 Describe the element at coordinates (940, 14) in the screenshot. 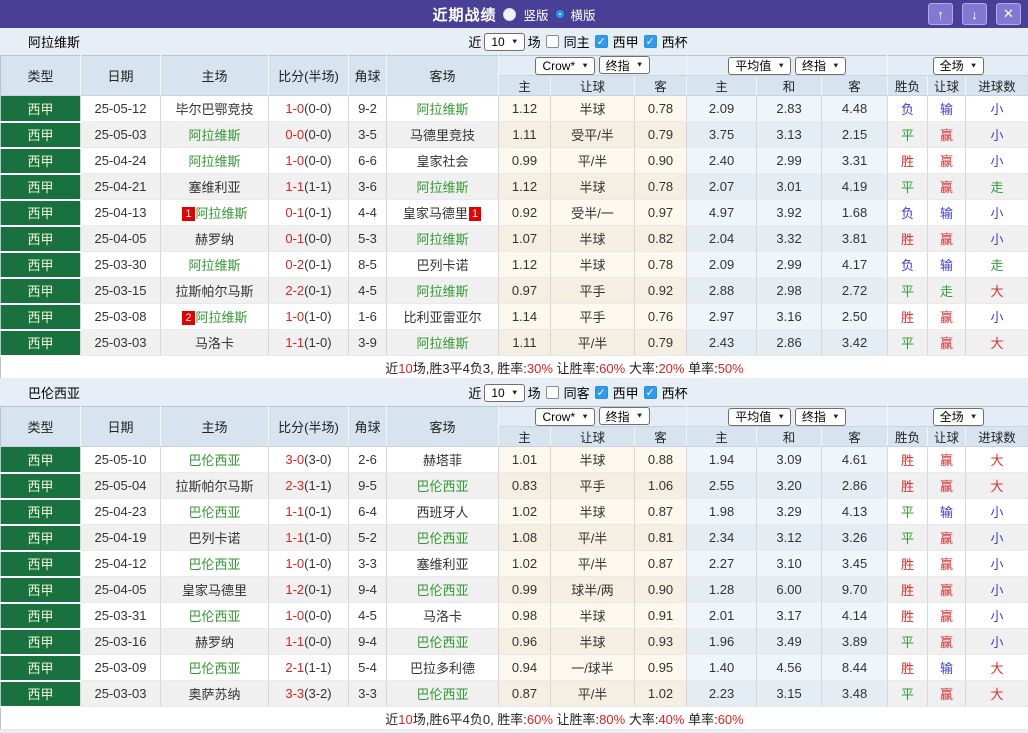

I see `scroll-up-button: ↑` at that location.